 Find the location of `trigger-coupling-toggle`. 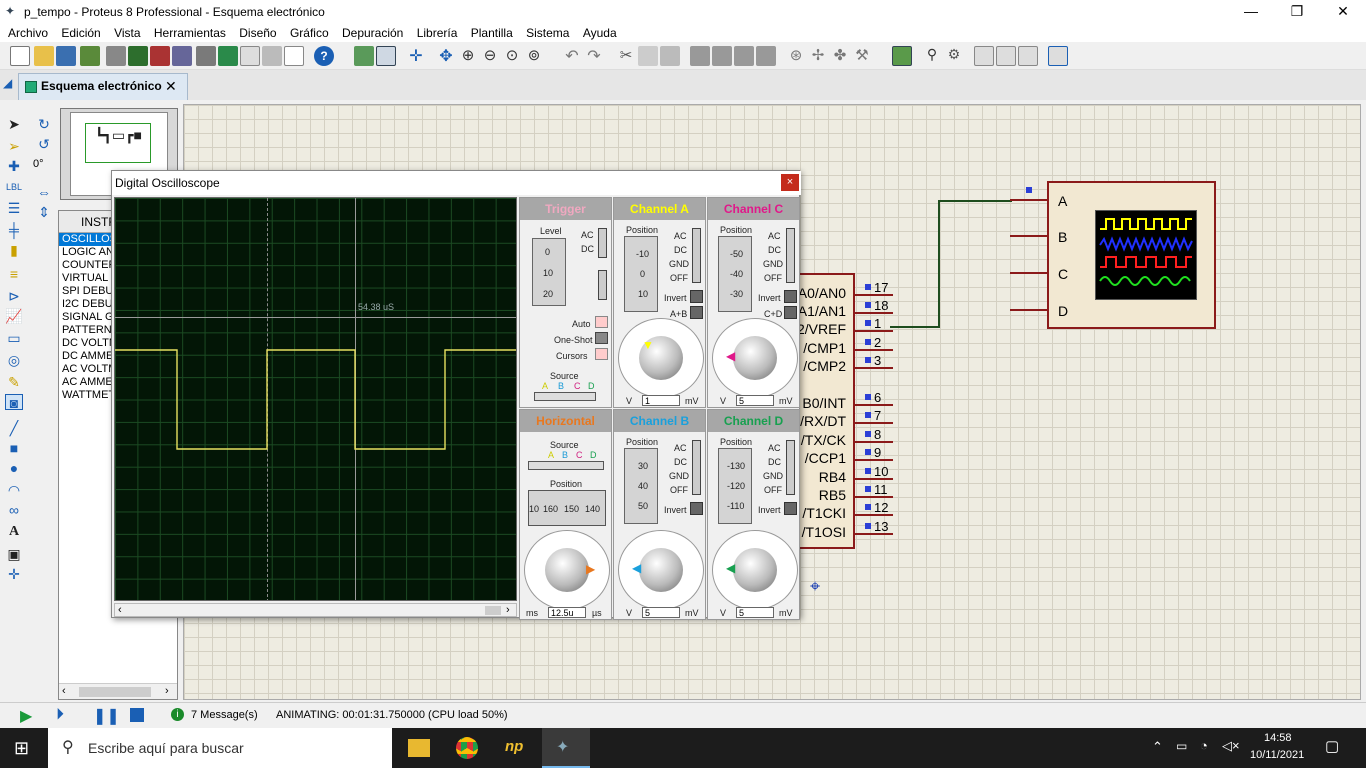

trigger-coupling-toggle is located at coordinates (602, 243).